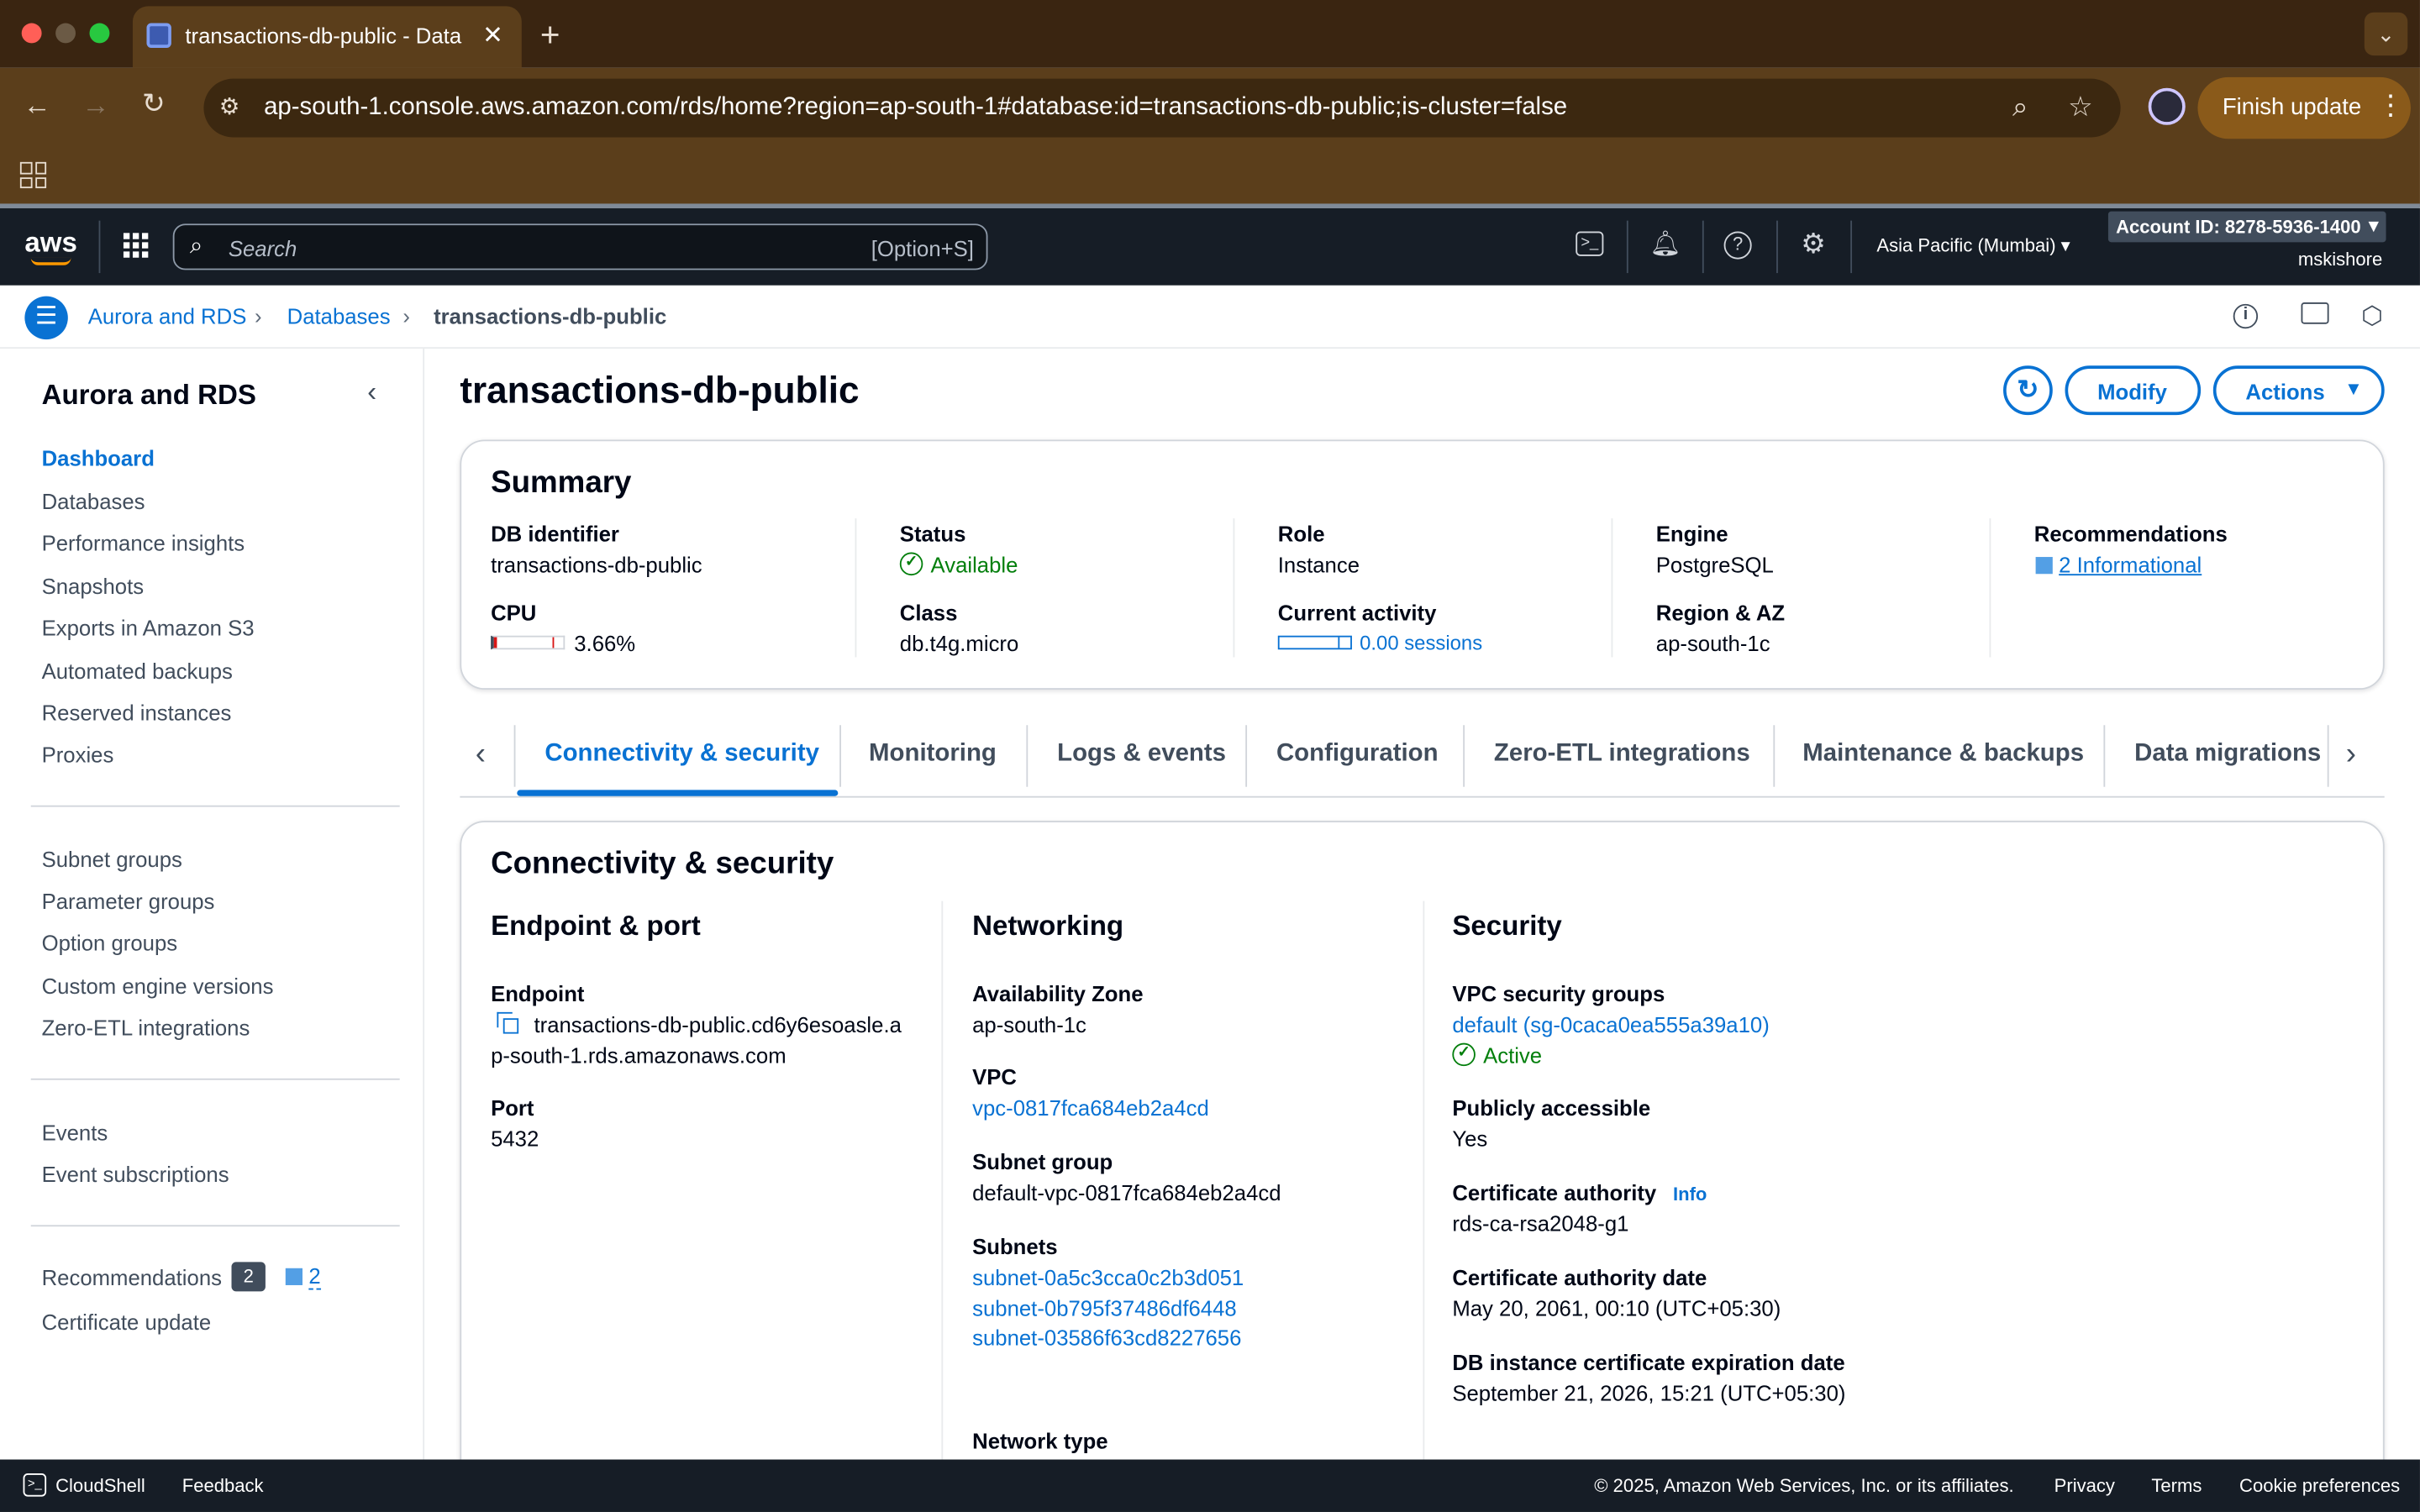 The height and width of the screenshot is (1512, 2420). I want to click on subnet-group-value: default-vpc-0817fca684eb2a4cd, so click(1126, 1192).